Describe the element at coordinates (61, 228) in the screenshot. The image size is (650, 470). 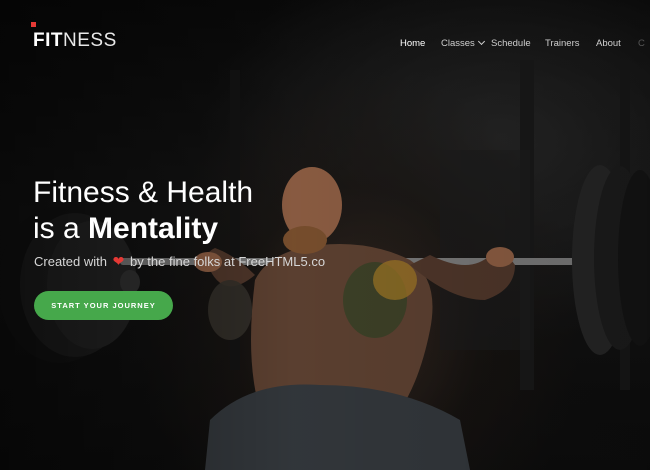
I see `hero-headline-prefix: is a` at that location.